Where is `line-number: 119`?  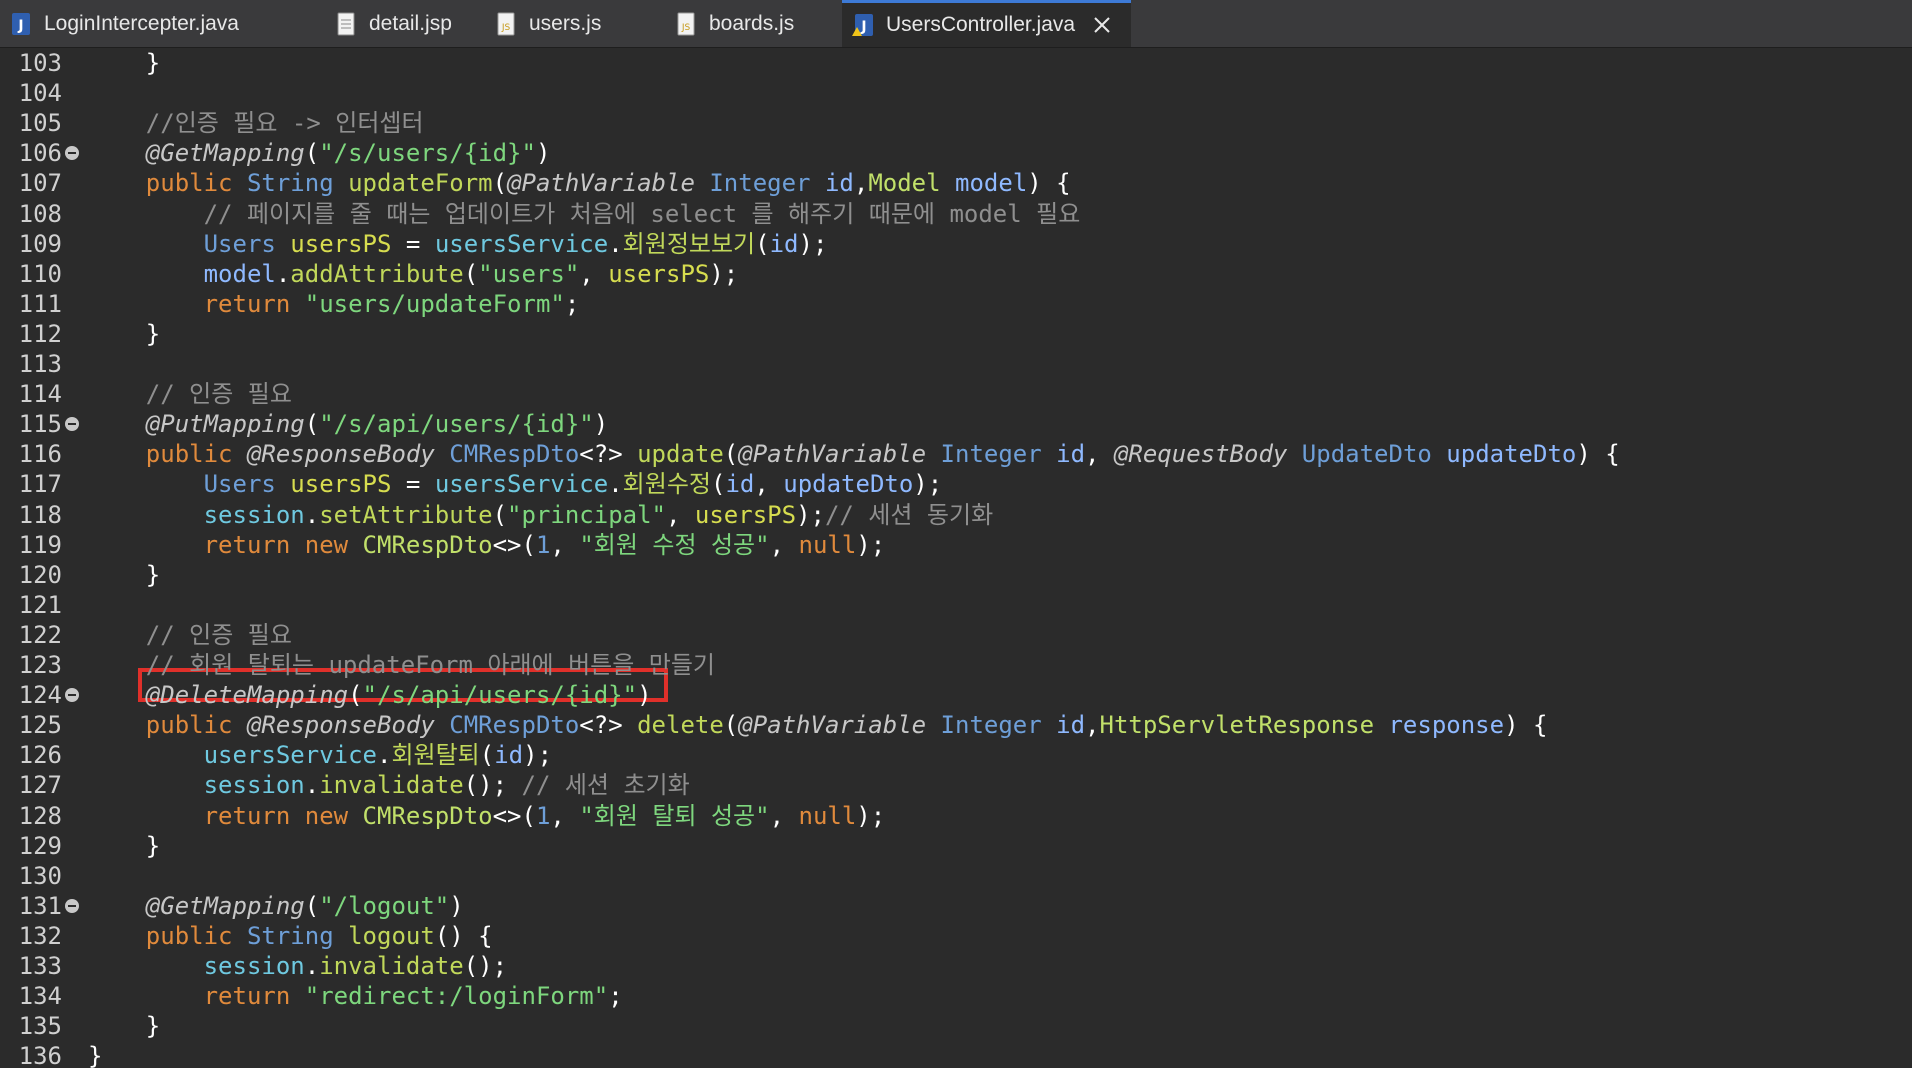 line-number: 119 is located at coordinates (40, 545).